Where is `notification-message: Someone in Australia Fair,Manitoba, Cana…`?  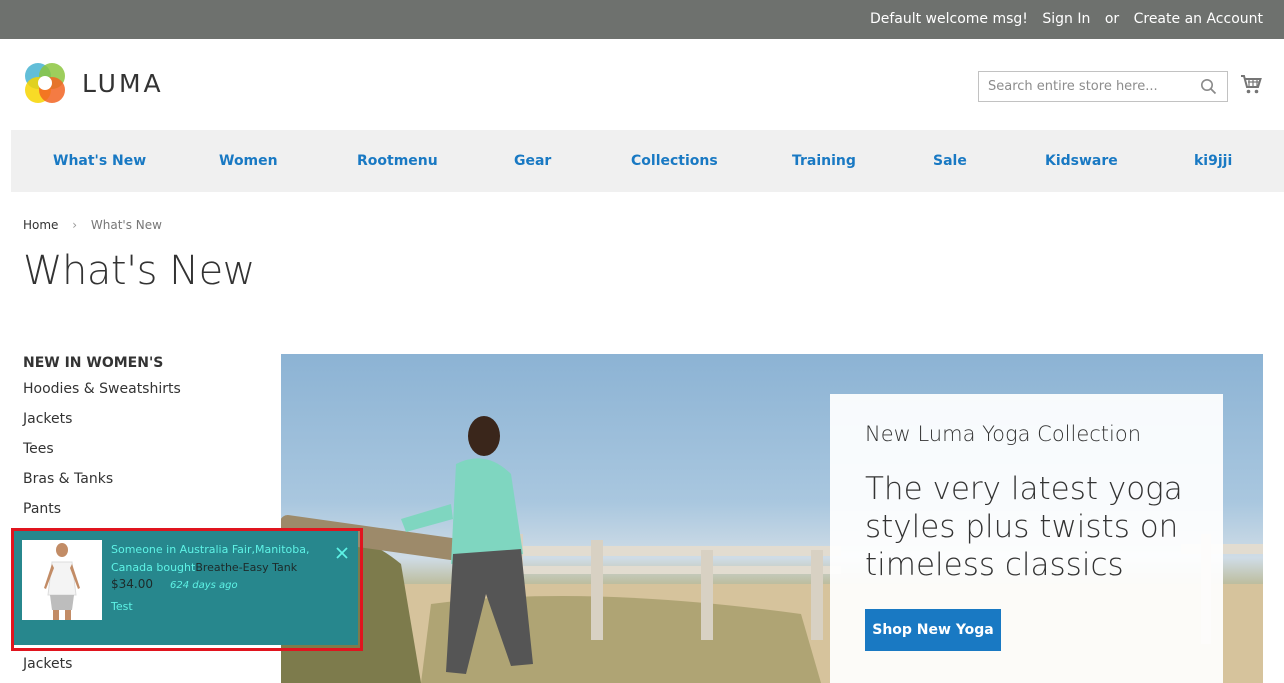 notification-message: Someone in Australia Fair,Manitoba, Cana… is located at coordinates (211, 559).